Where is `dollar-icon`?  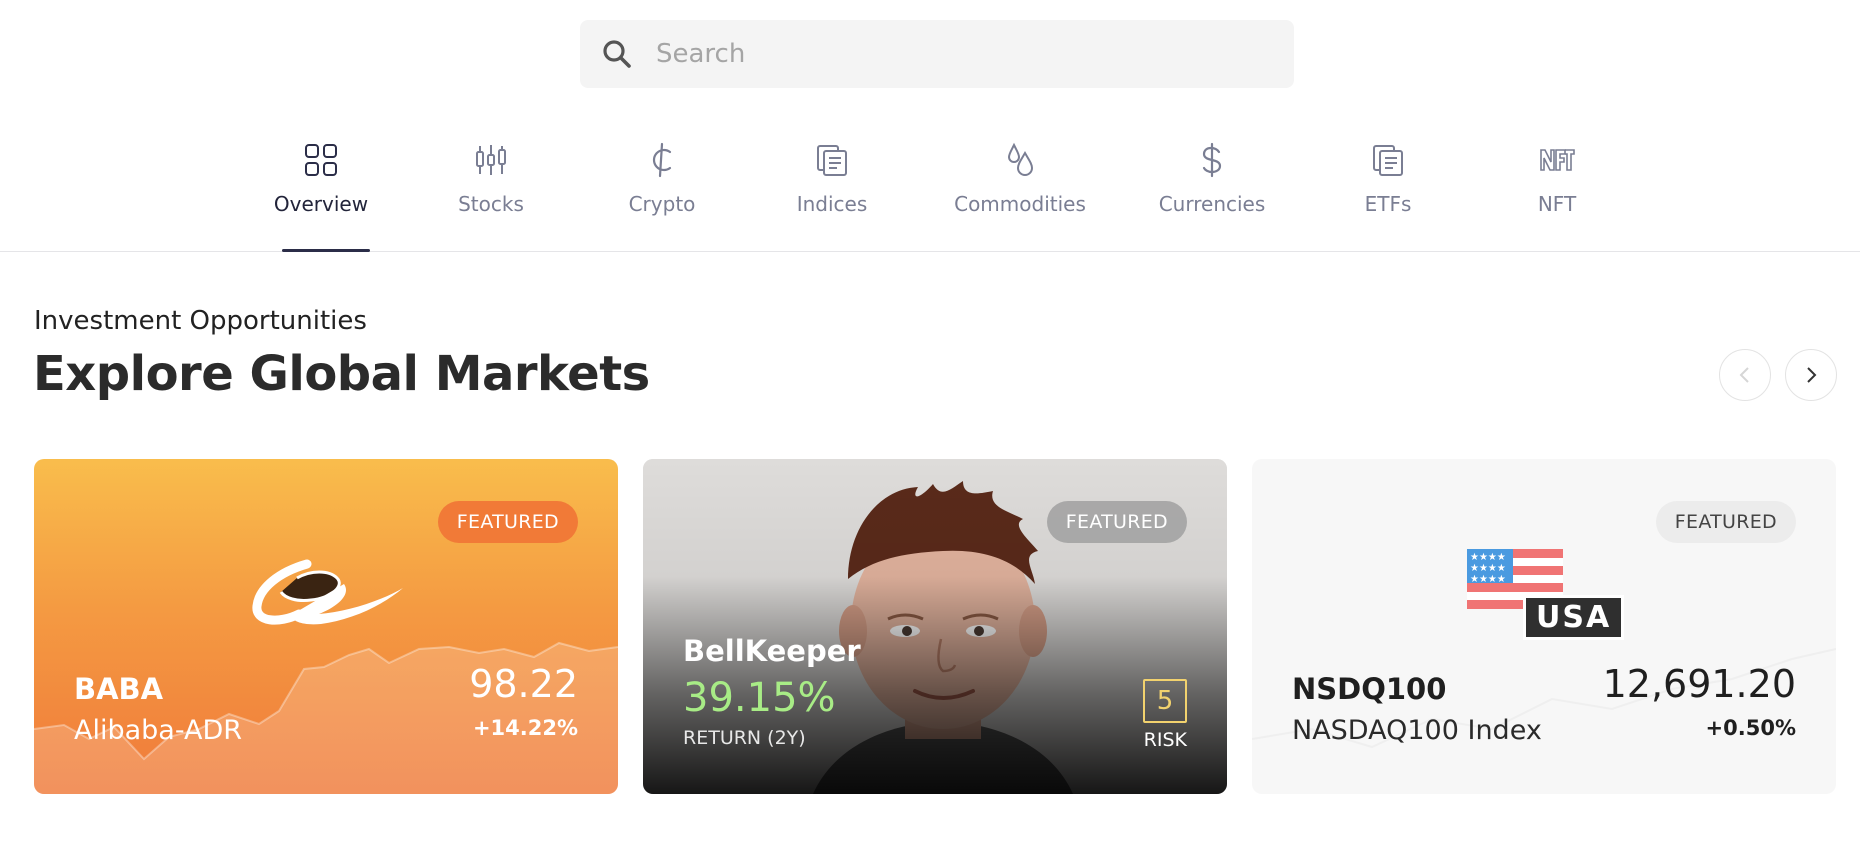 dollar-icon is located at coordinates (1212, 160).